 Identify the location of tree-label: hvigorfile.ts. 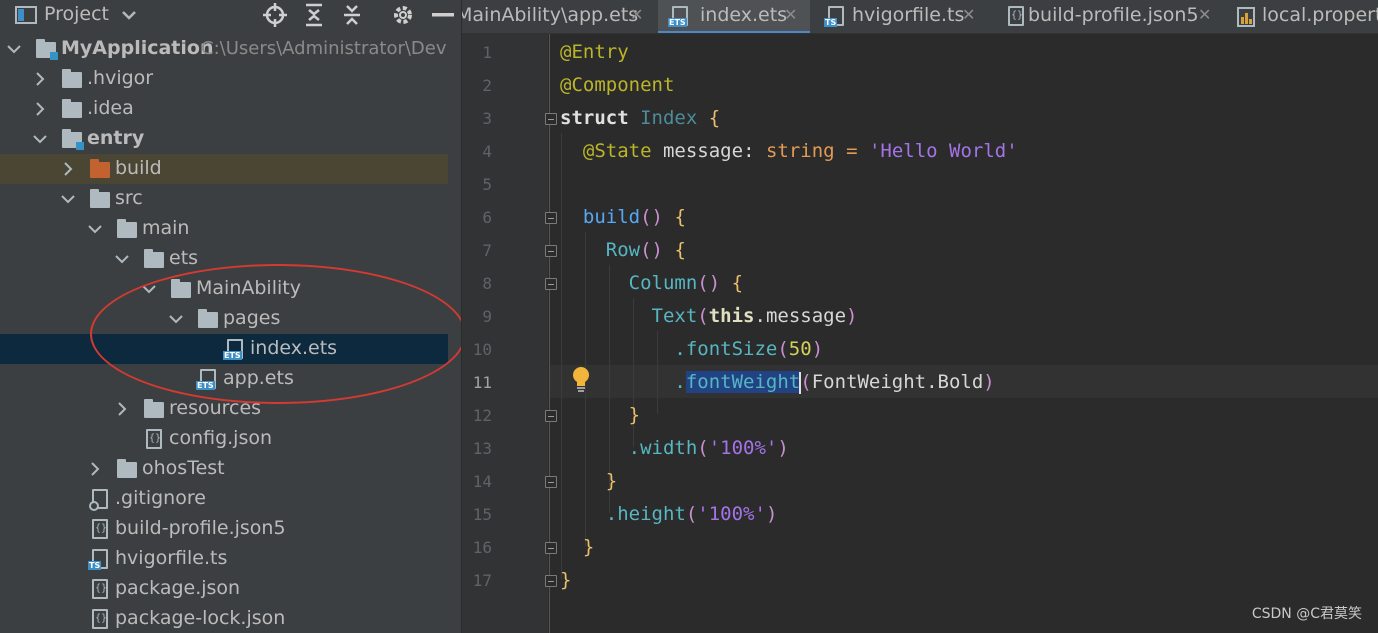
(171, 558).